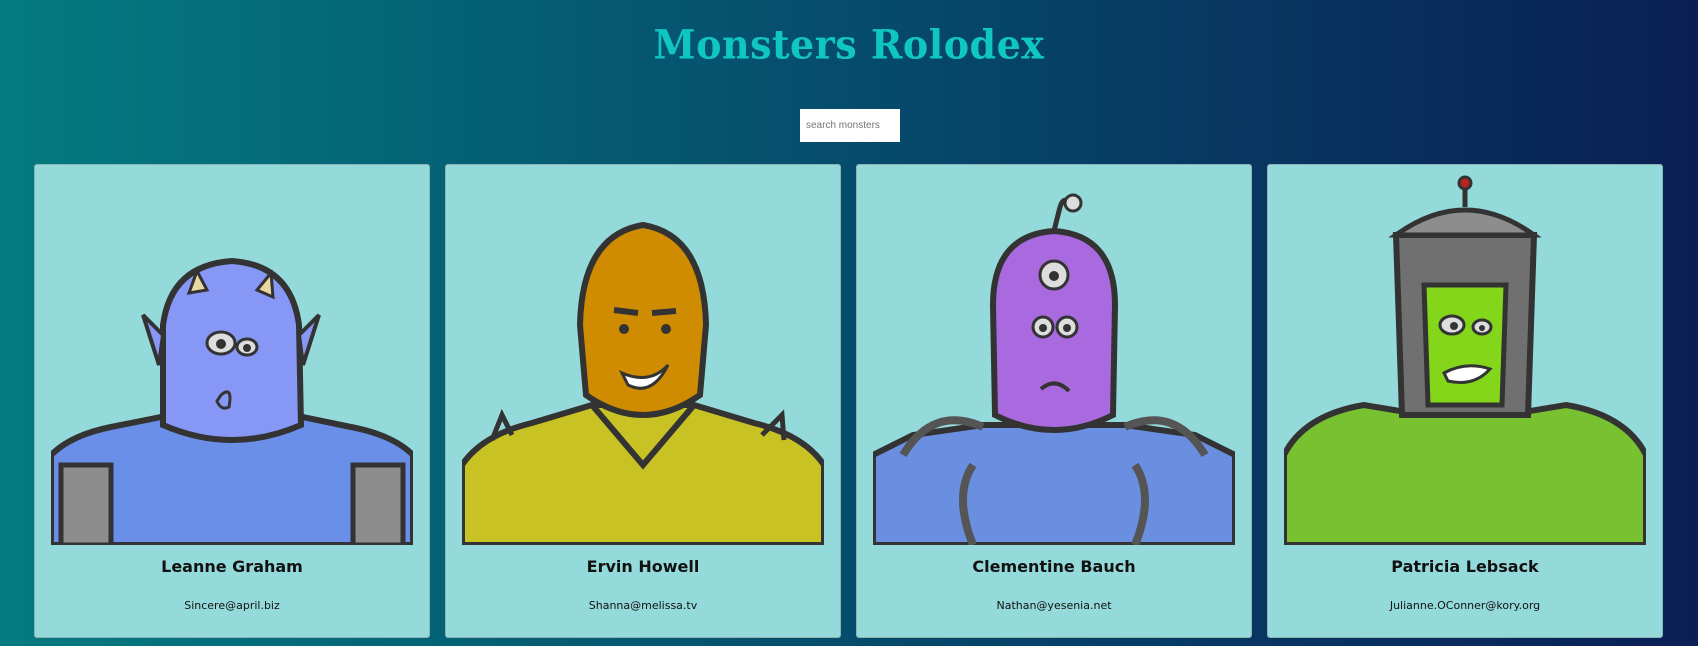  What do you see at coordinates (643, 566) in the screenshot?
I see `monster-name: Ervin Howell` at bounding box center [643, 566].